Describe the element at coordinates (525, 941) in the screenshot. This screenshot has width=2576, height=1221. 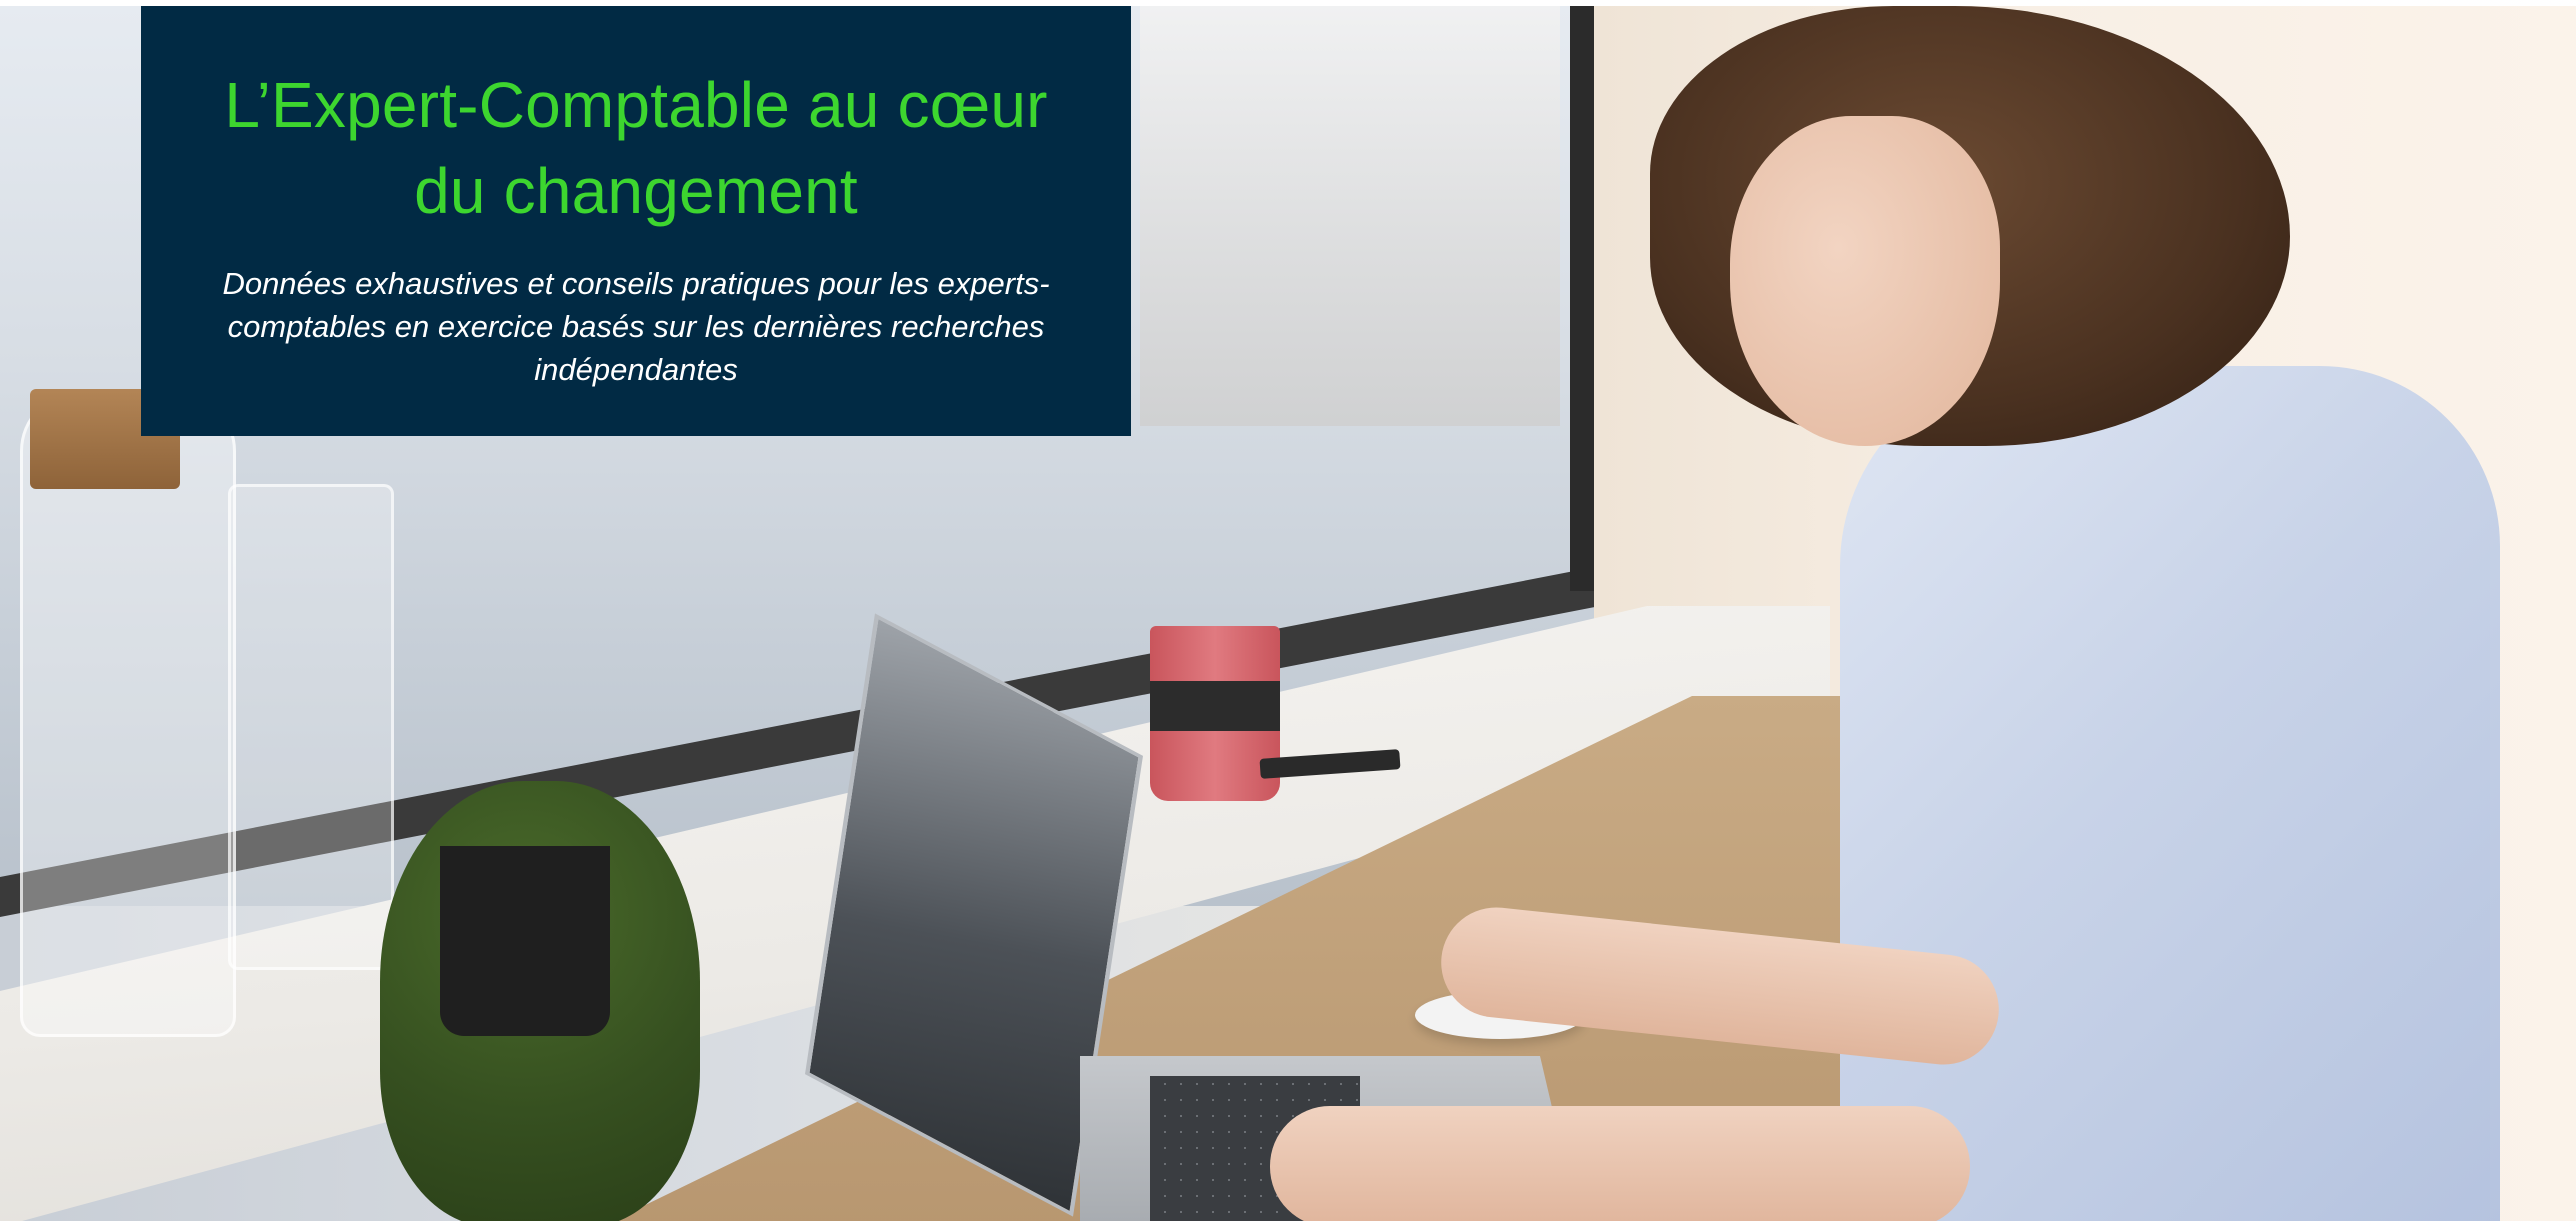
I see `plant-pot` at that location.